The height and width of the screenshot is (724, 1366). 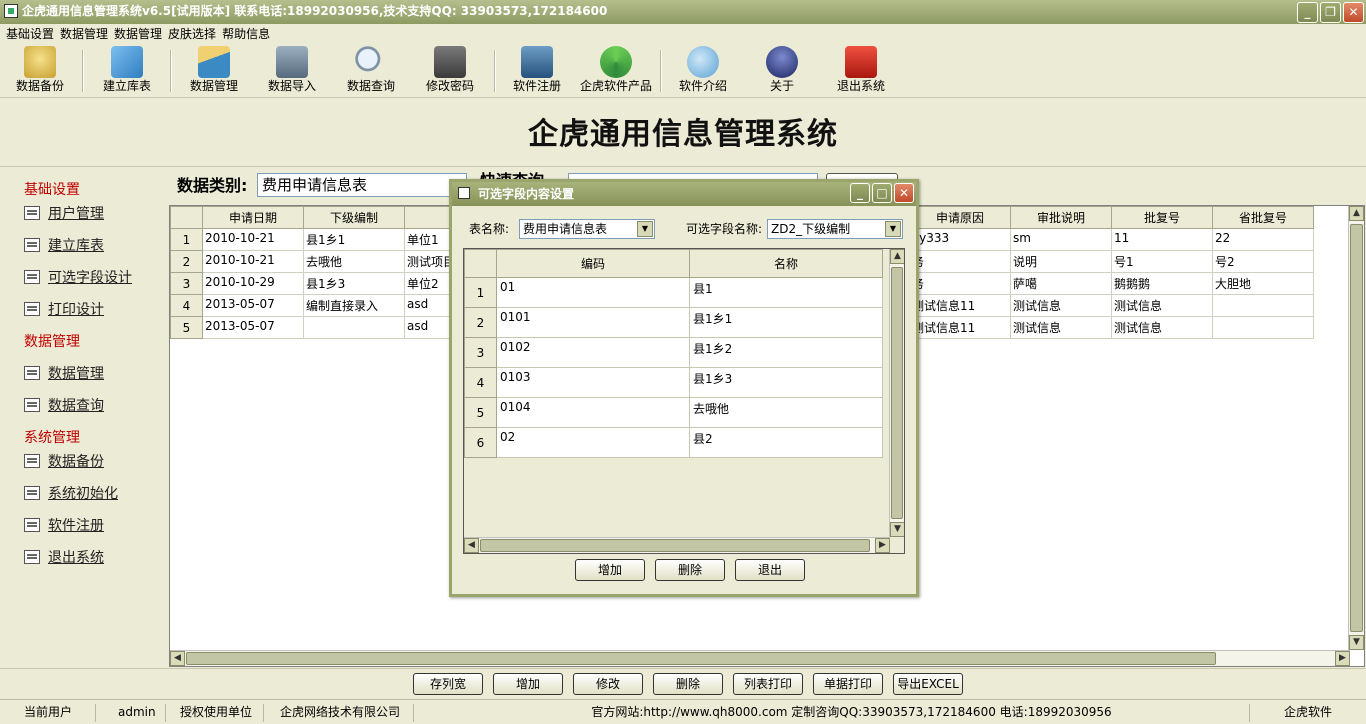 I want to click on table-row: 4 0103 县1乡3, so click(x=673, y=382).